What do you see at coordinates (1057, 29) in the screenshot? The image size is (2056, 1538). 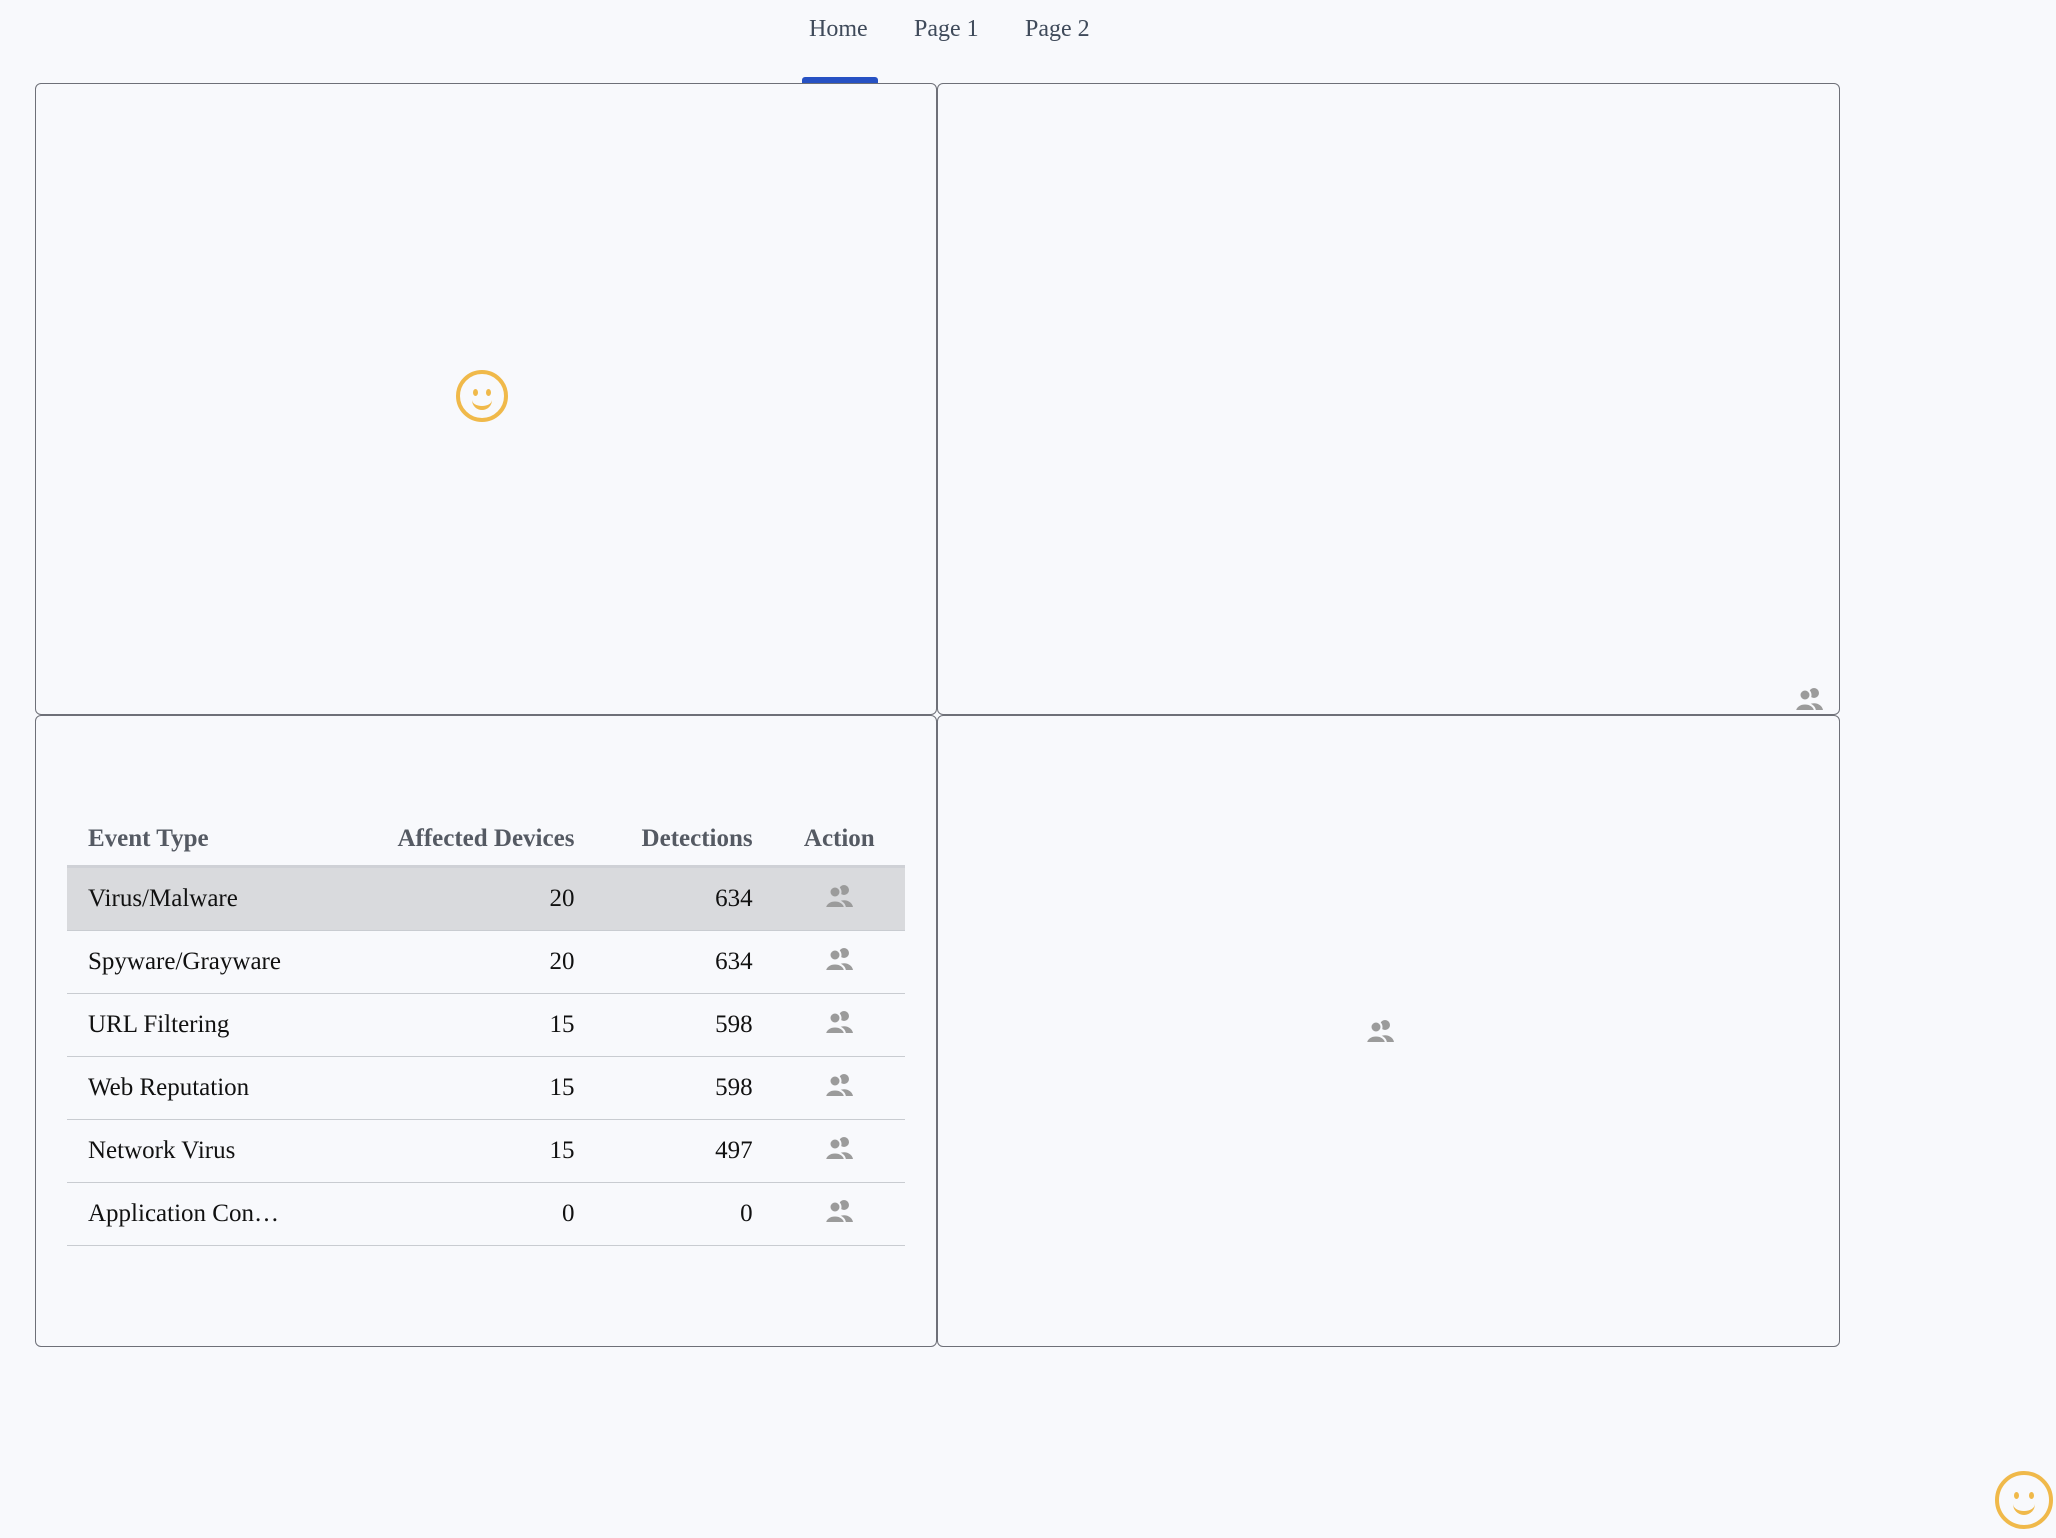 I see `tab-page-2: Page 2` at bounding box center [1057, 29].